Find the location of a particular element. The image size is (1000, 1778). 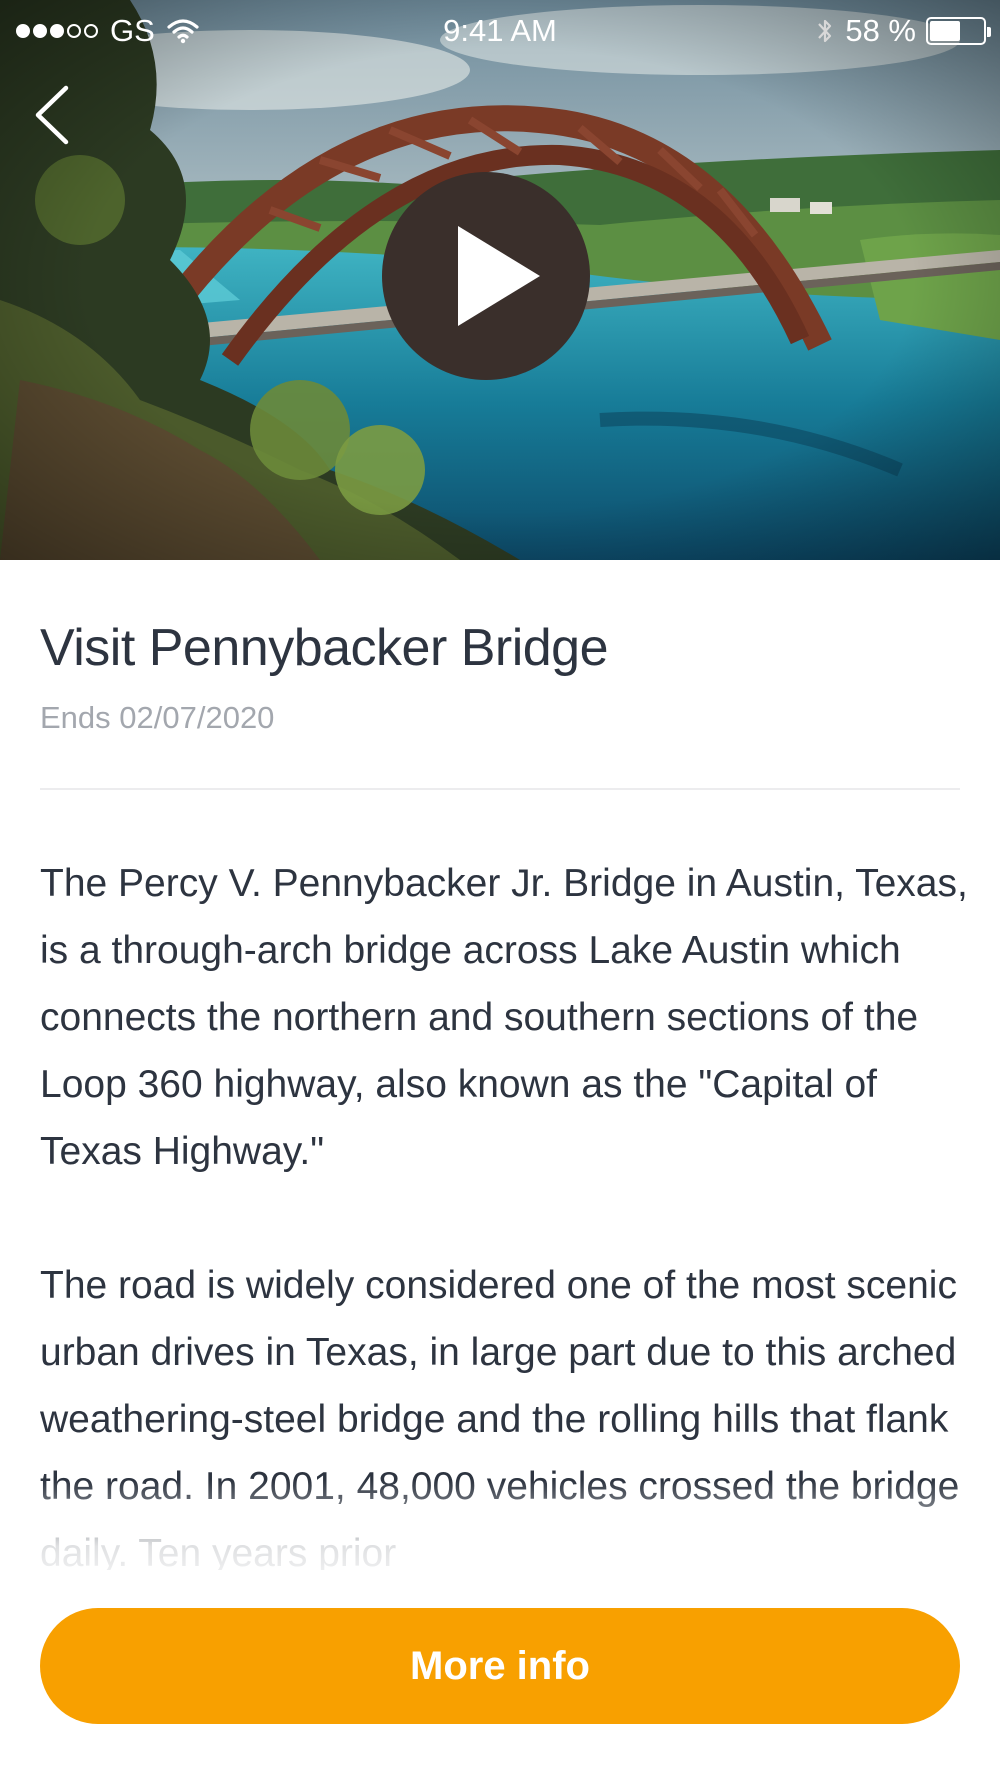

more-info-button: More info is located at coordinates (500, 1666).